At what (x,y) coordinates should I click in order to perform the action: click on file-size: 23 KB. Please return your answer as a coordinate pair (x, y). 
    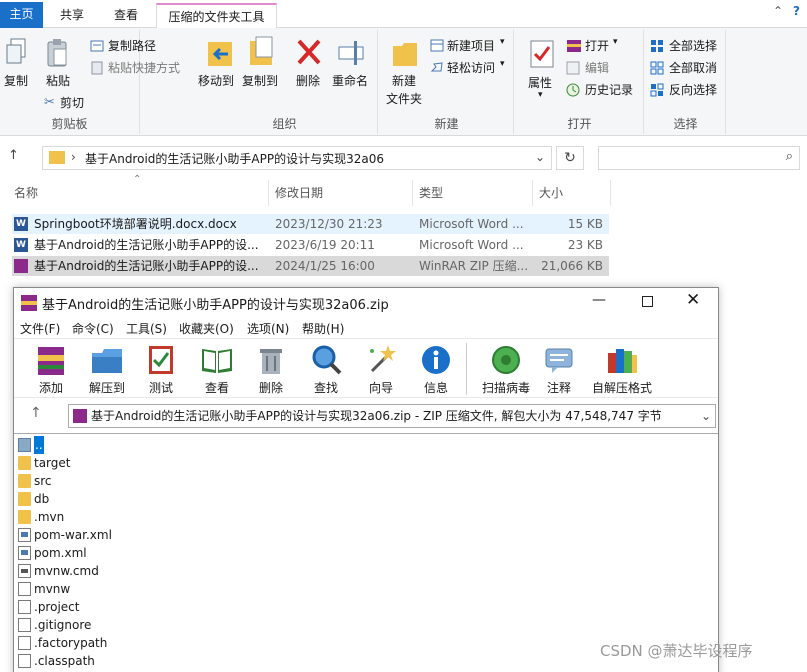
    Looking at the image, I should click on (585, 245).